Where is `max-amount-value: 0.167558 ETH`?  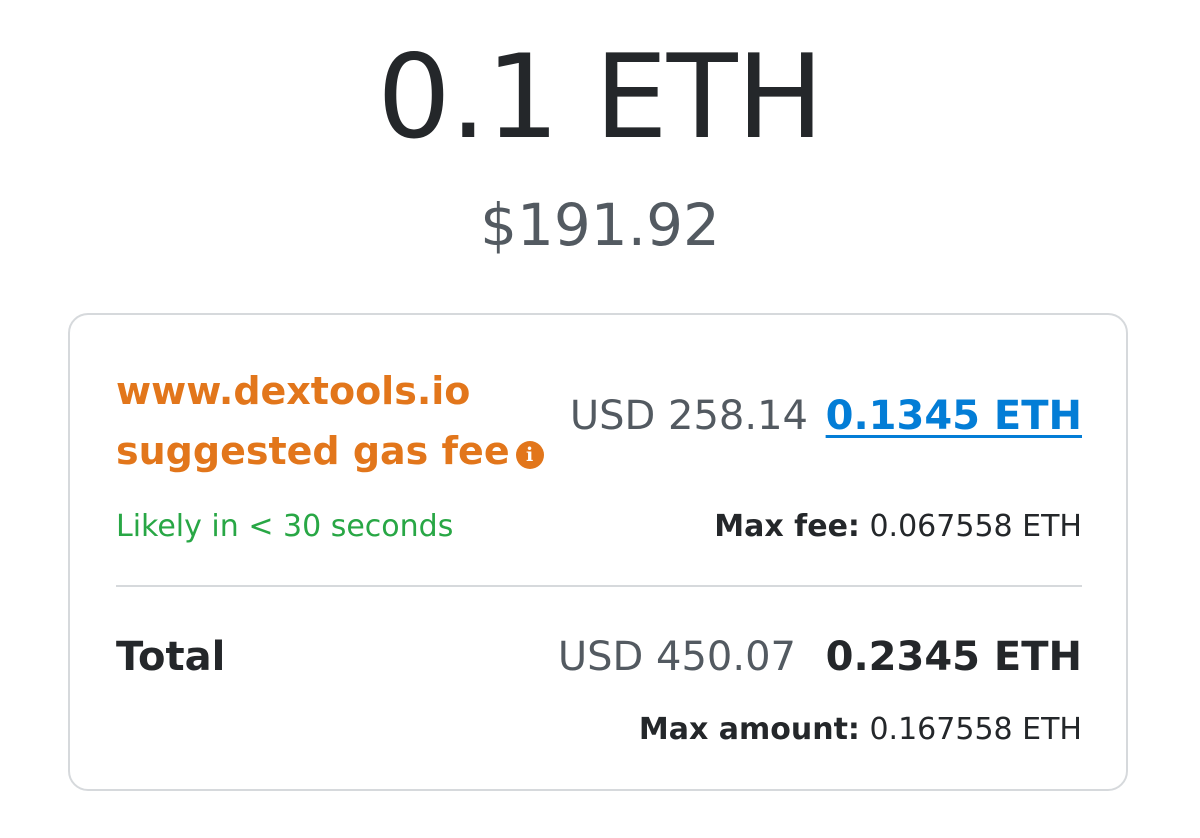
max-amount-value: 0.167558 ETH is located at coordinates (975, 729).